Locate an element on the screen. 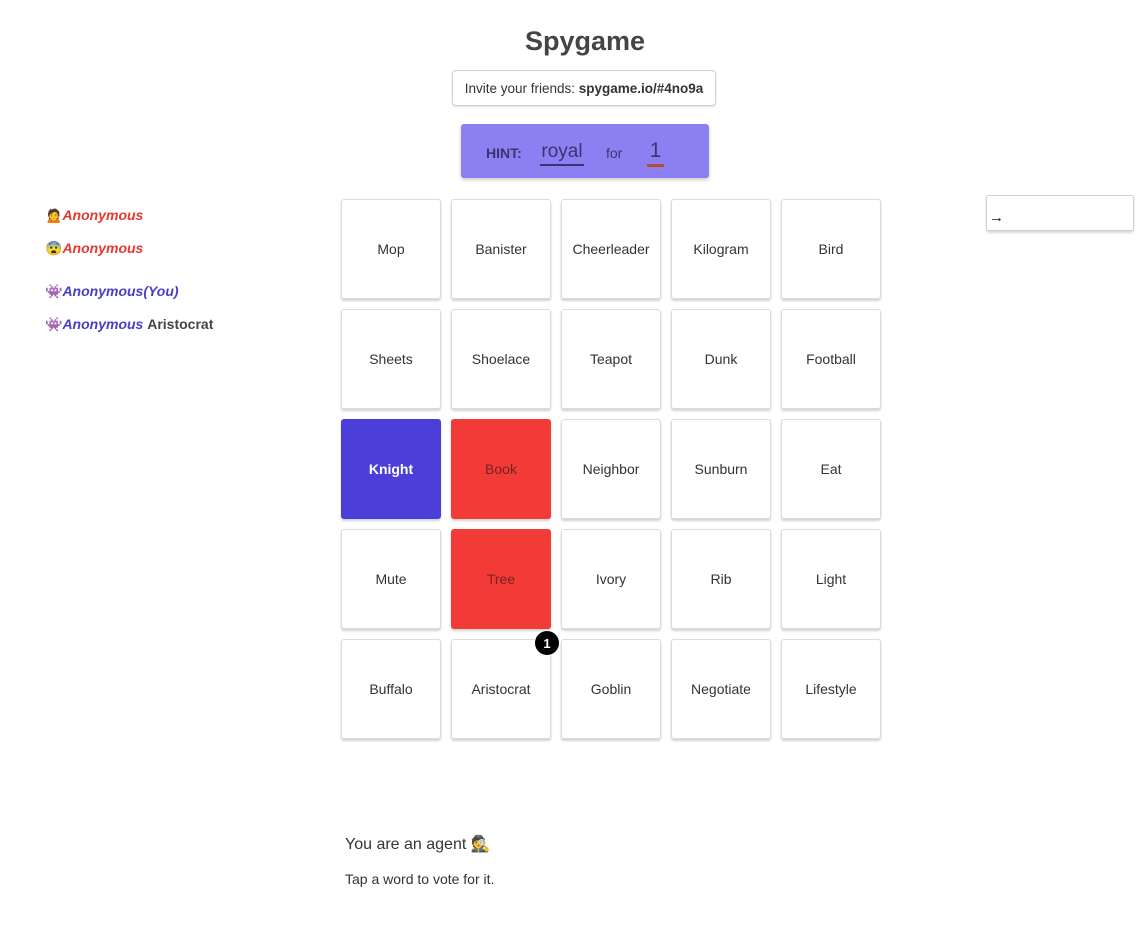 This screenshot has width=1147, height=932. word-card-revealed-red: Tree is located at coordinates (501, 579).